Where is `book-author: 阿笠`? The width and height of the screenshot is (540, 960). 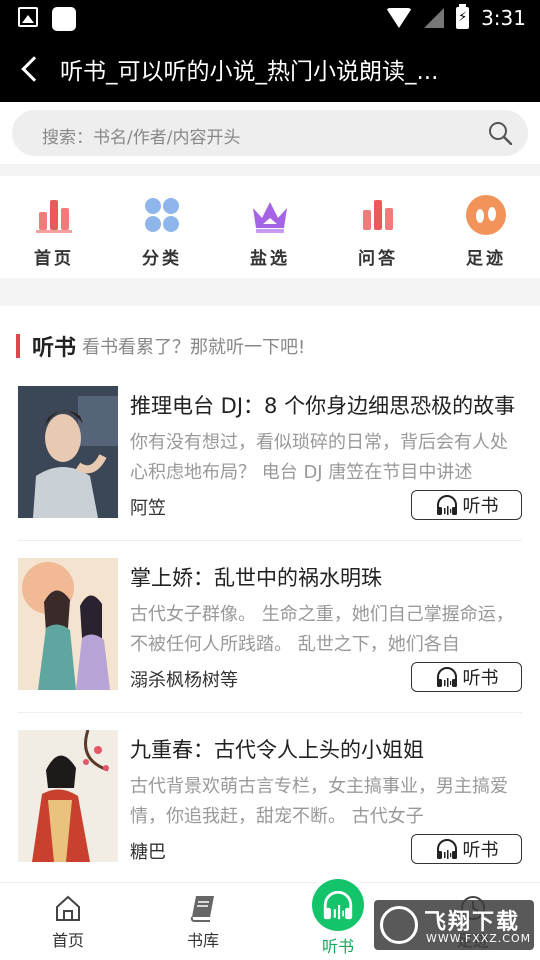
book-author: 阿笠 is located at coordinates (148, 508).